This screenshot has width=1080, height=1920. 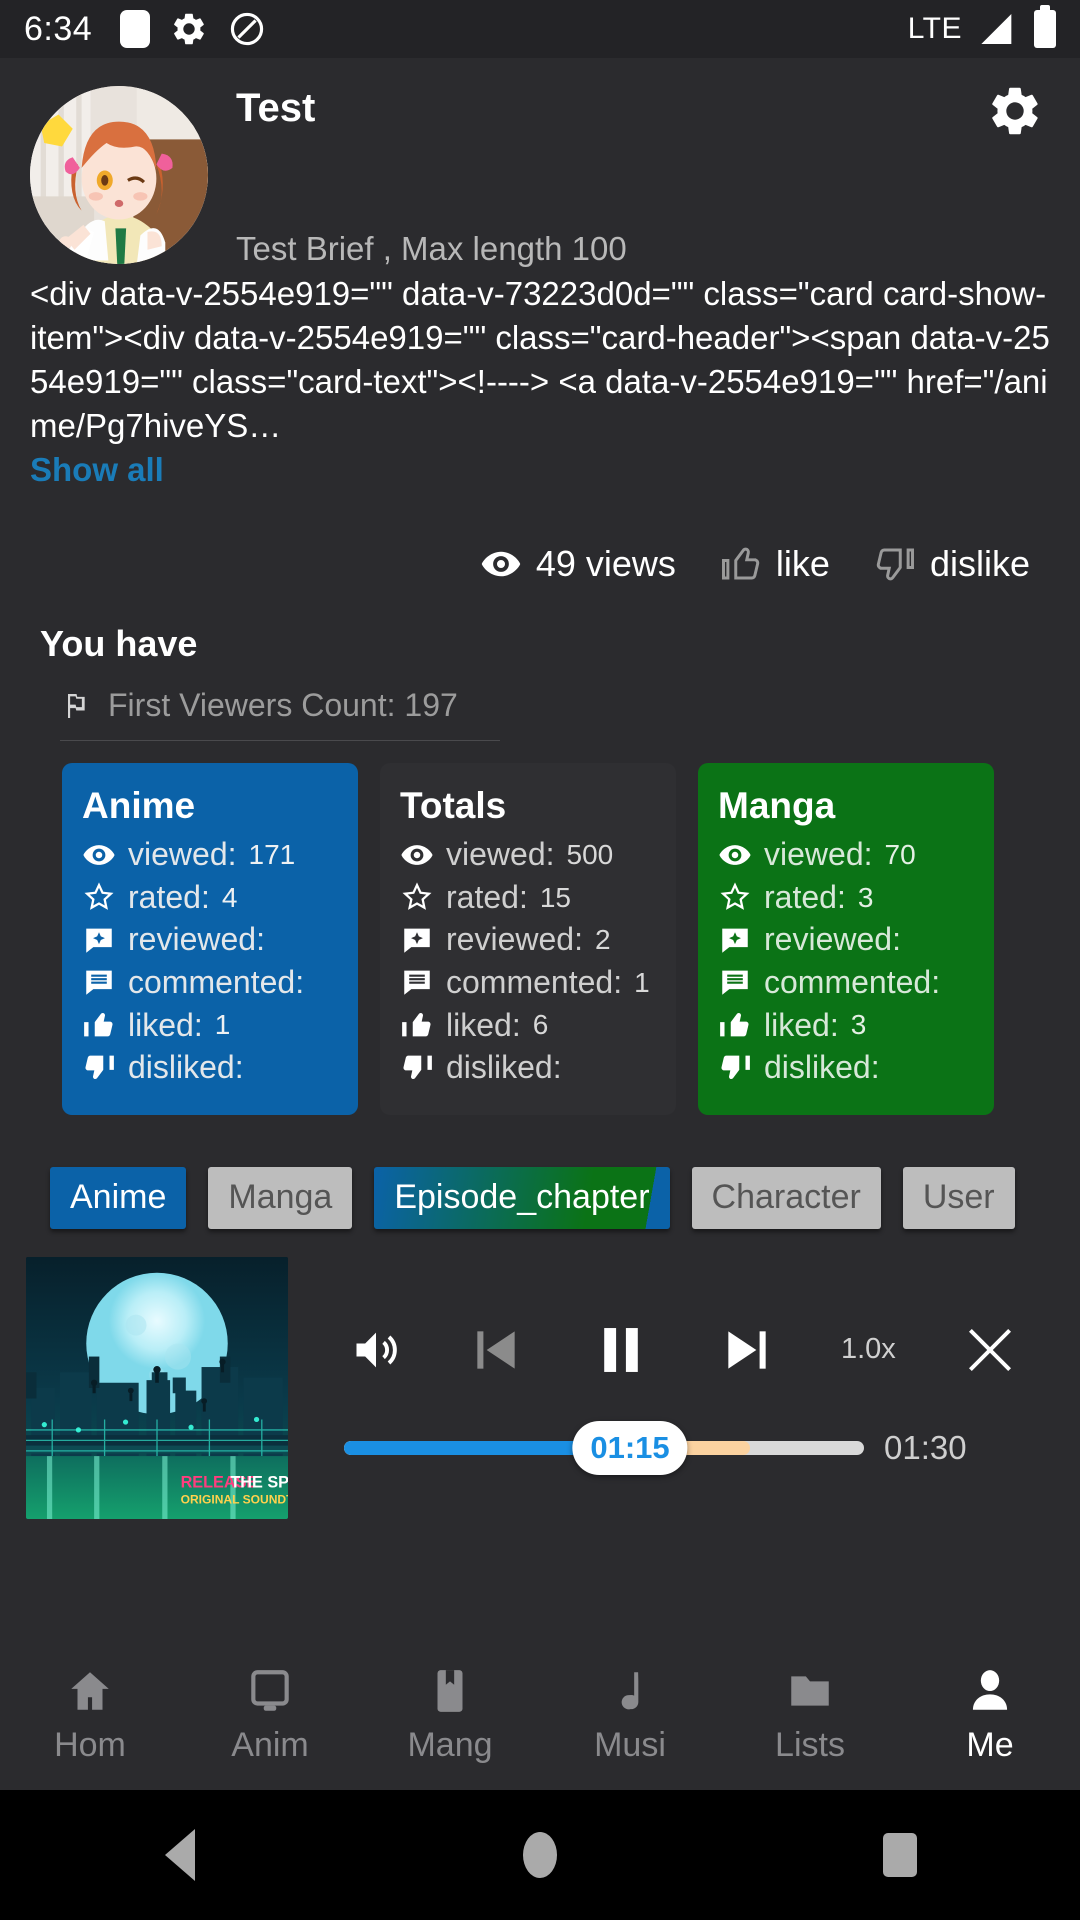 What do you see at coordinates (786, 1197) in the screenshot?
I see `chip-character: Character` at bounding box center [786, 1197].